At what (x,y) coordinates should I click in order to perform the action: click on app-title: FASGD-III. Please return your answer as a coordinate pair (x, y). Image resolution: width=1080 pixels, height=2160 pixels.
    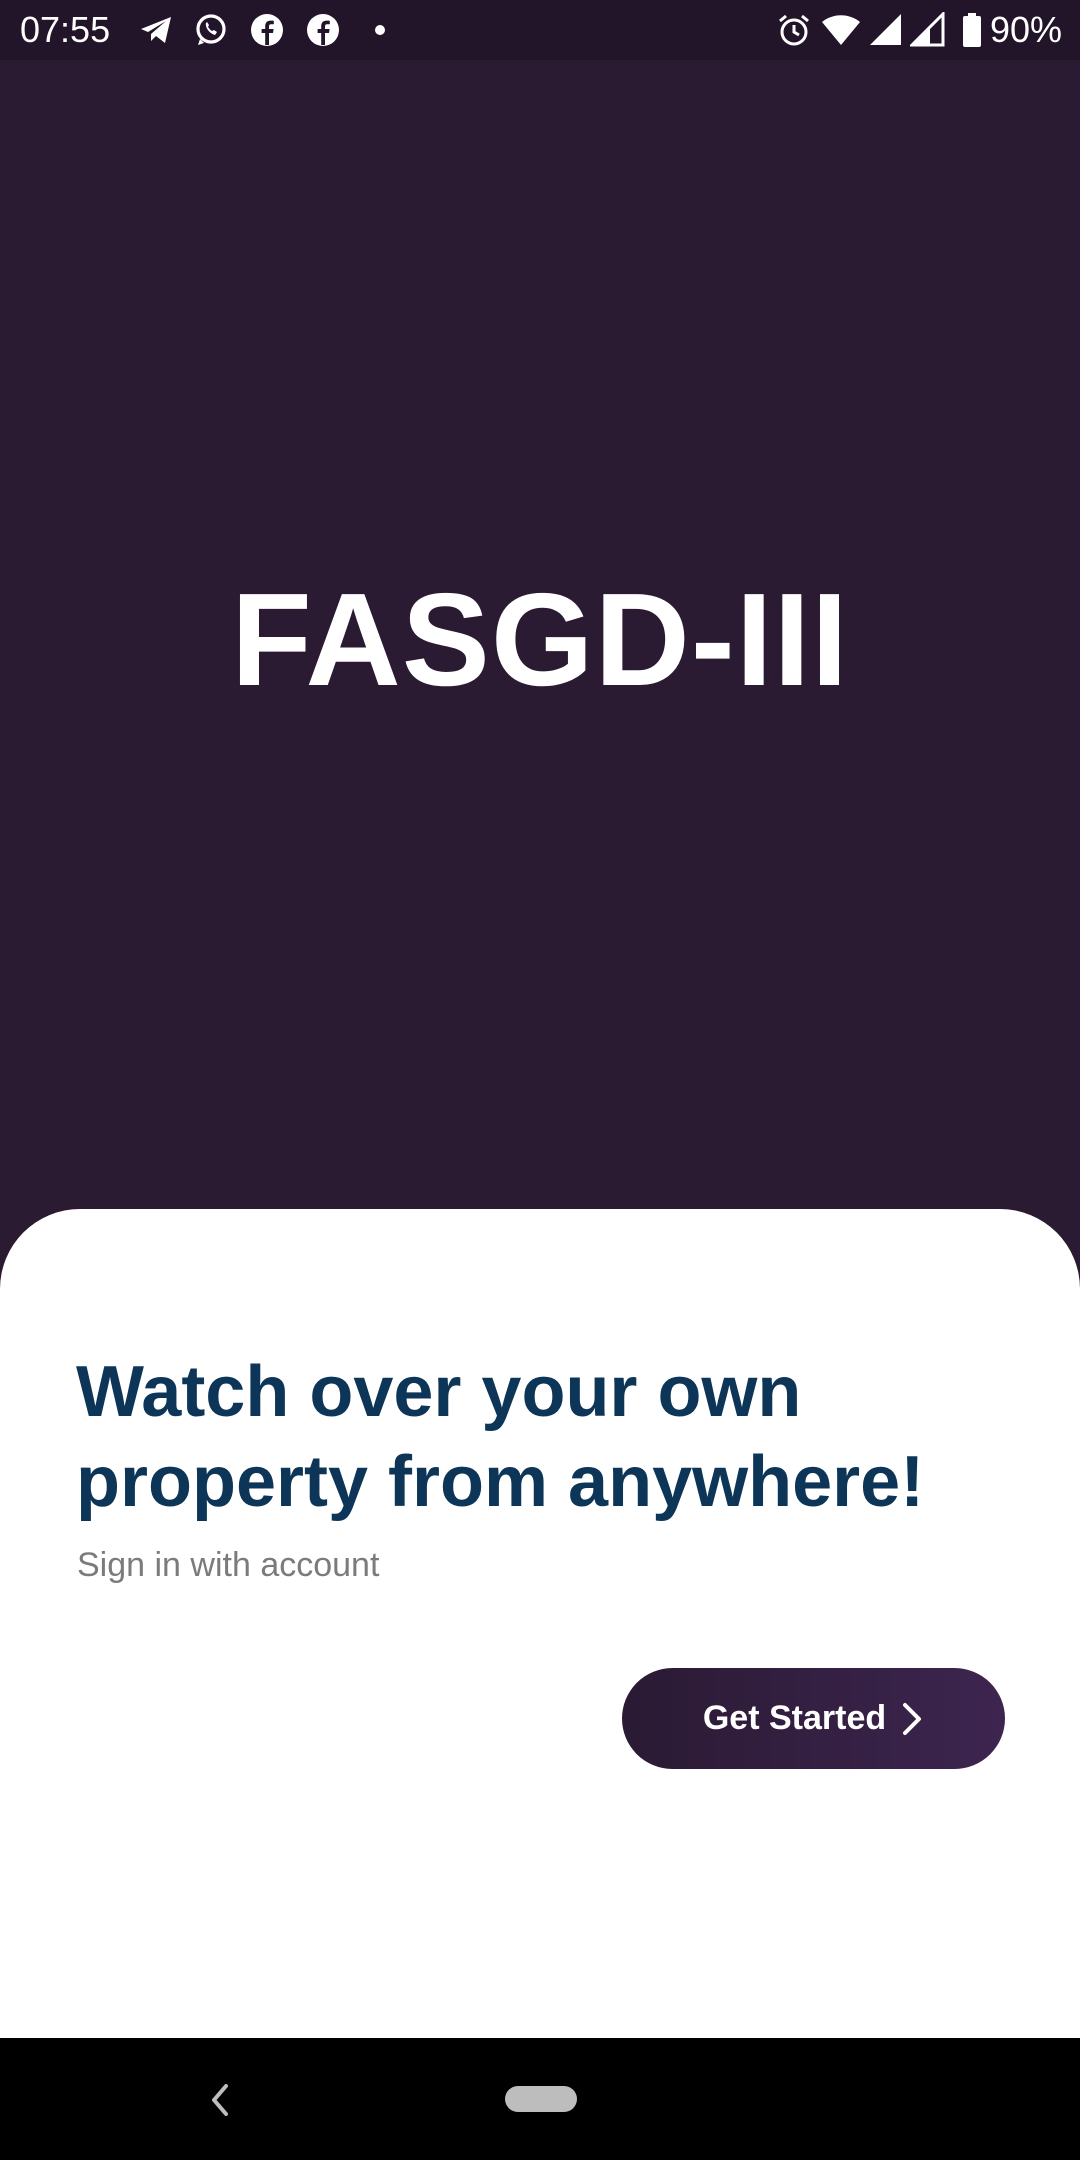
    Looking at the image, I should click on (540, 639).